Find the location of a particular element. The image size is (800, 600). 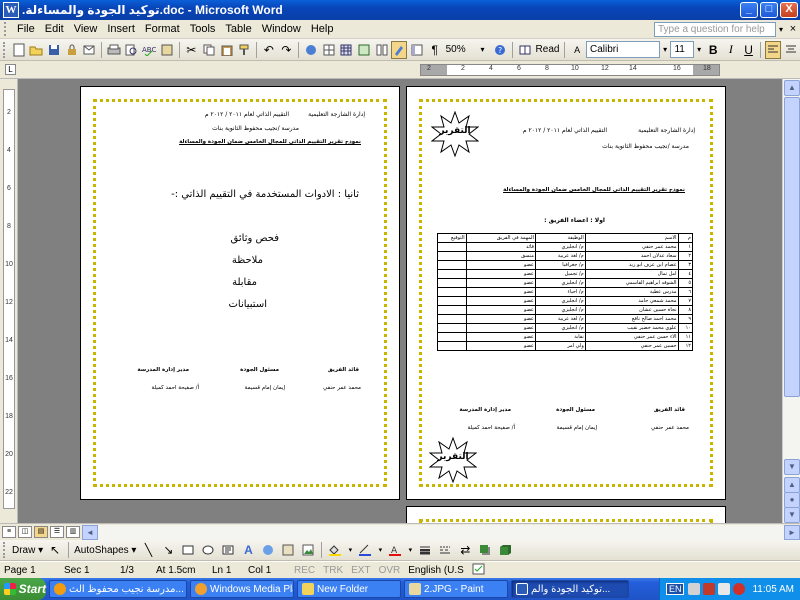

text-box-icon is located at coordinates (228, 550).